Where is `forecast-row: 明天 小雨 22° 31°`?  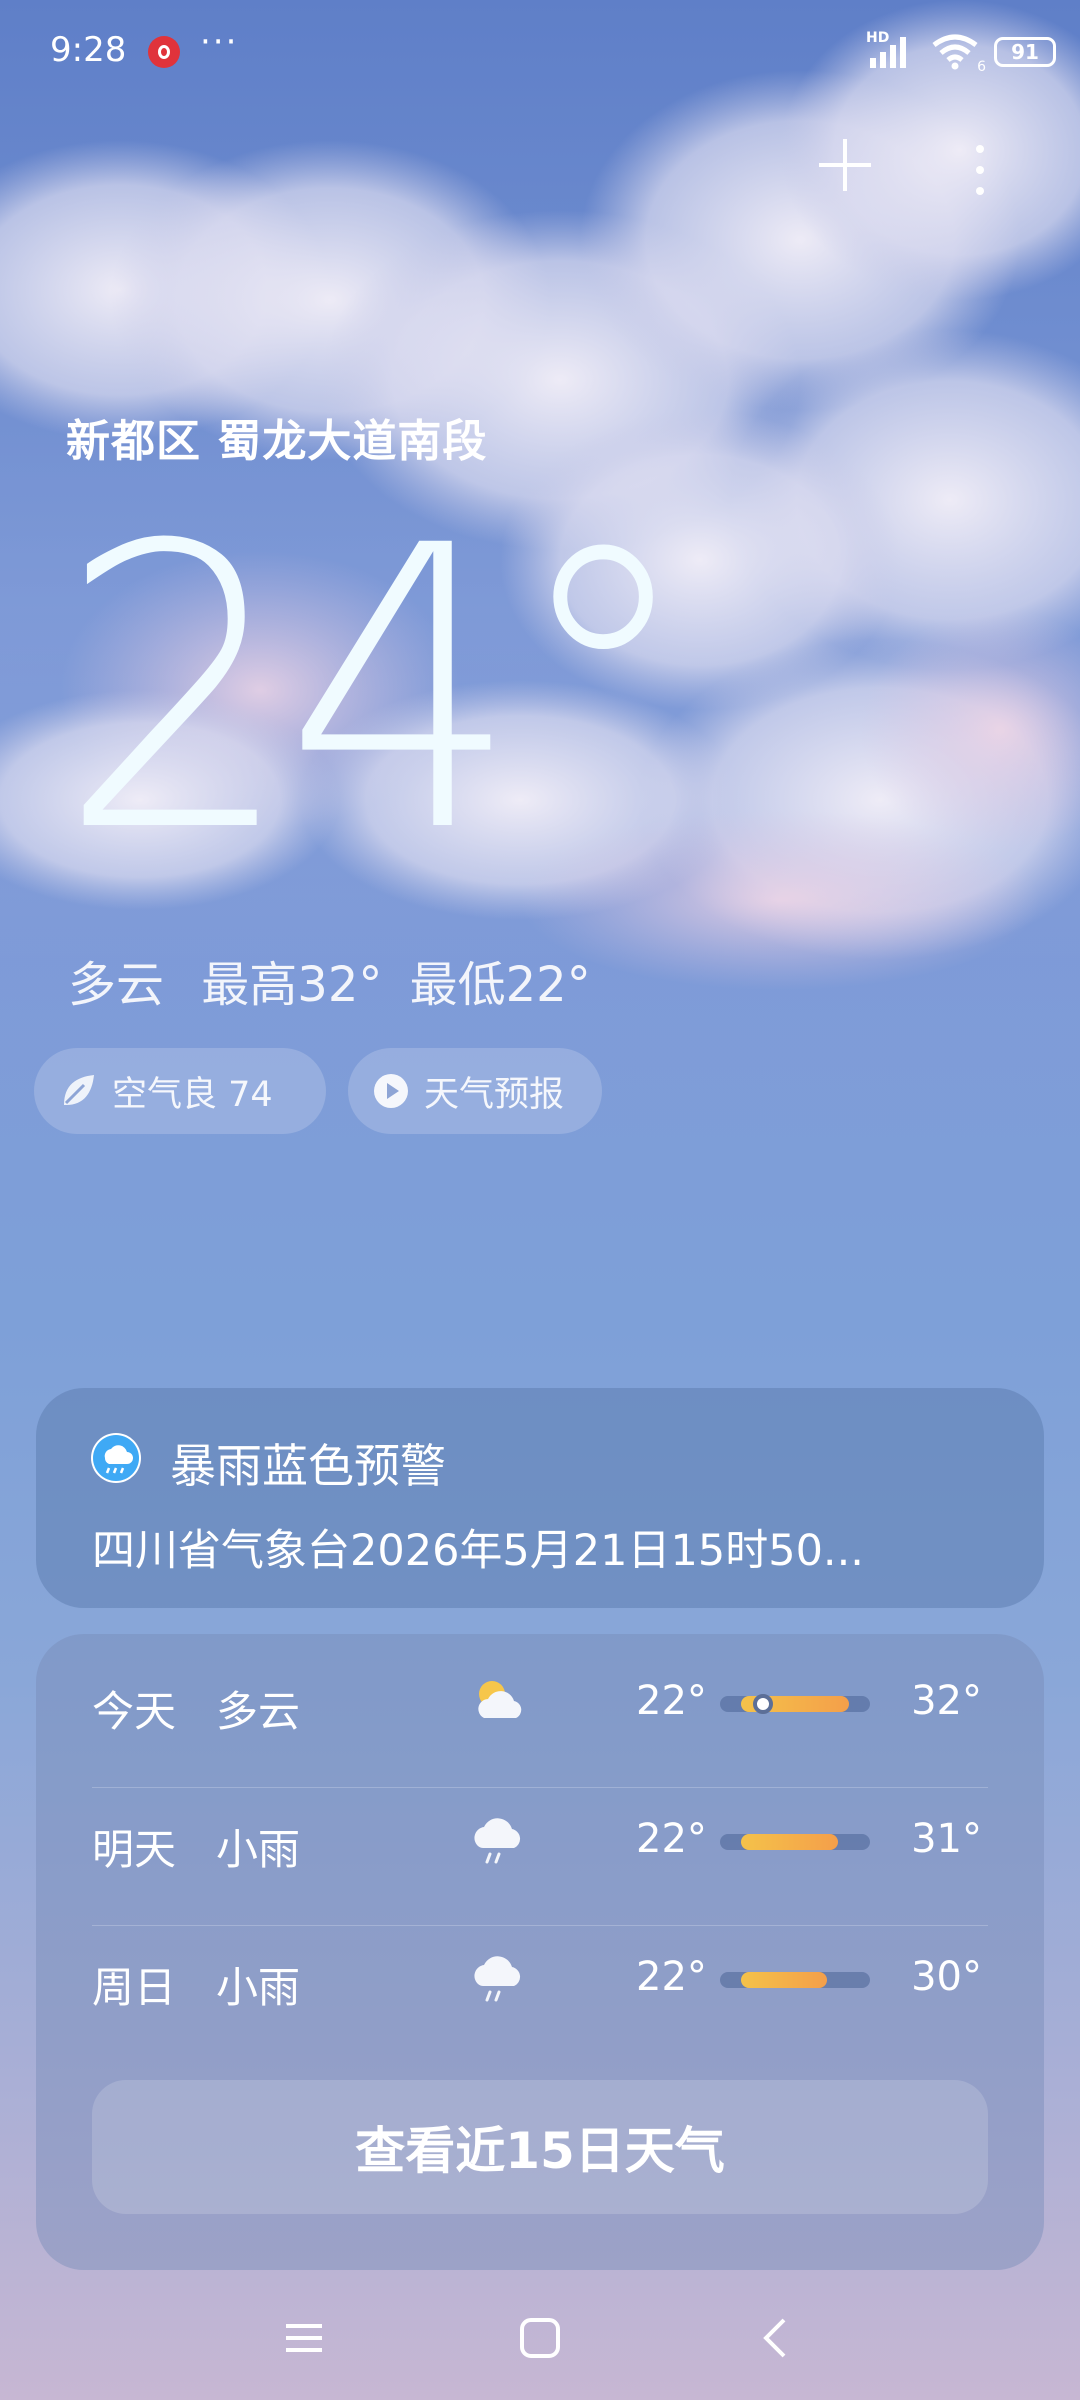
forecast-row: 明天 小雨 22° 31° is located at coordinates (540, 1841).